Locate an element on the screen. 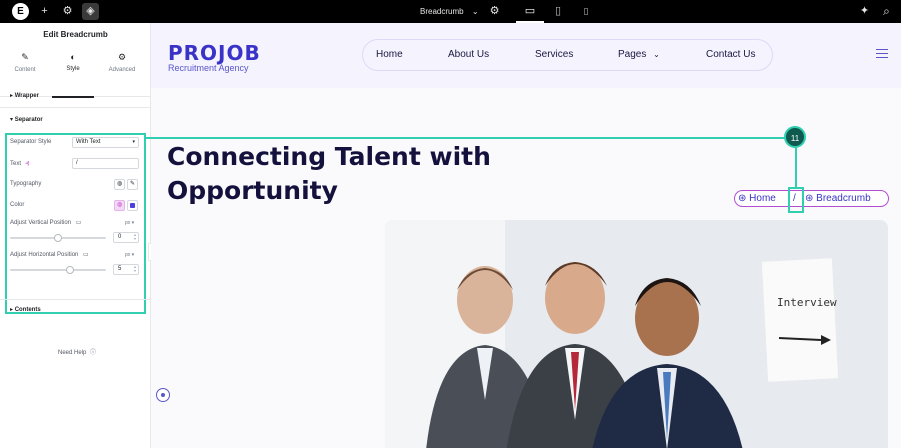 The width and height of the screenshot is (901, 448). contrast-icon: ◐ is located at coordinates (73, 57).